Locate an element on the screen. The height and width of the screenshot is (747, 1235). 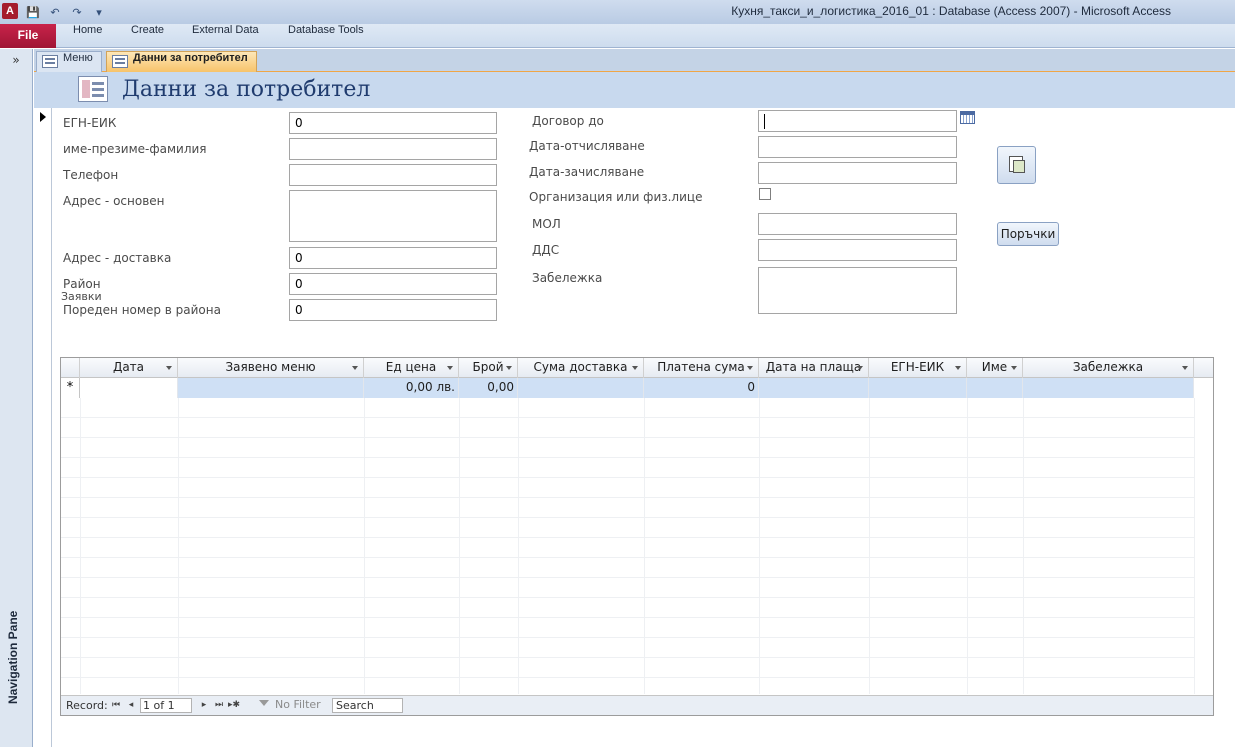
undo-icon: ↶ is located at coordinates (55, 12).